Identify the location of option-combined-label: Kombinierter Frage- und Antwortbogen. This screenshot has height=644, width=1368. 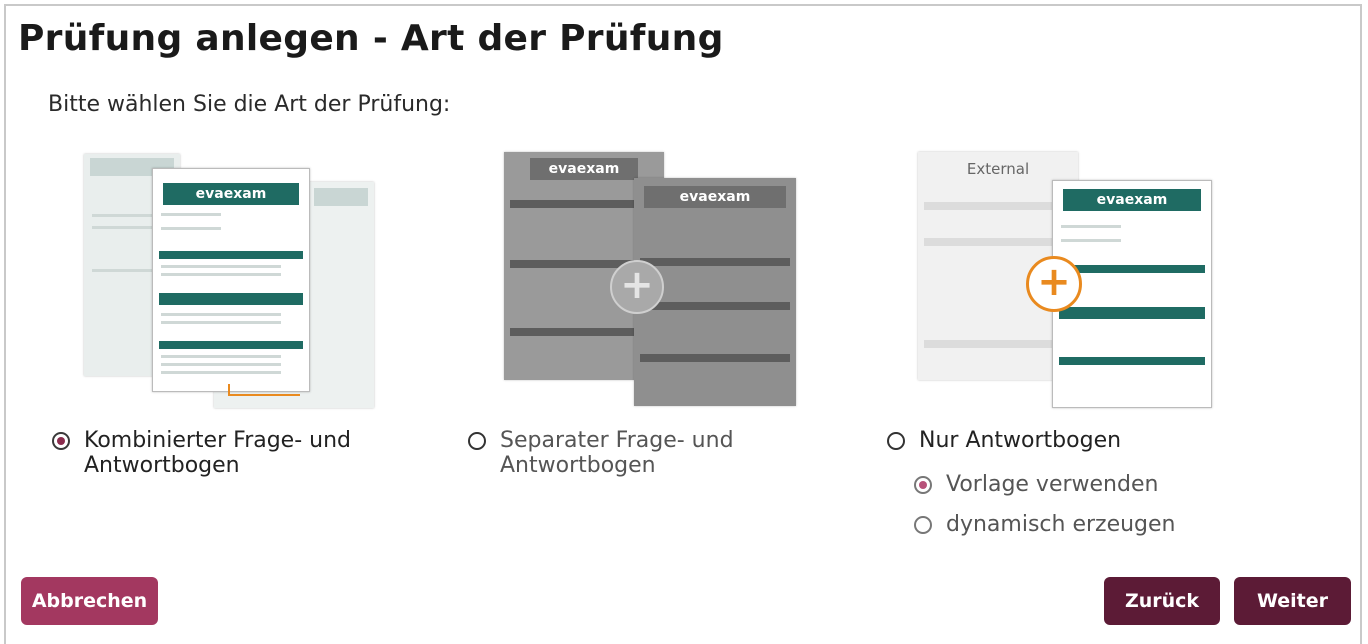
(217, 453).